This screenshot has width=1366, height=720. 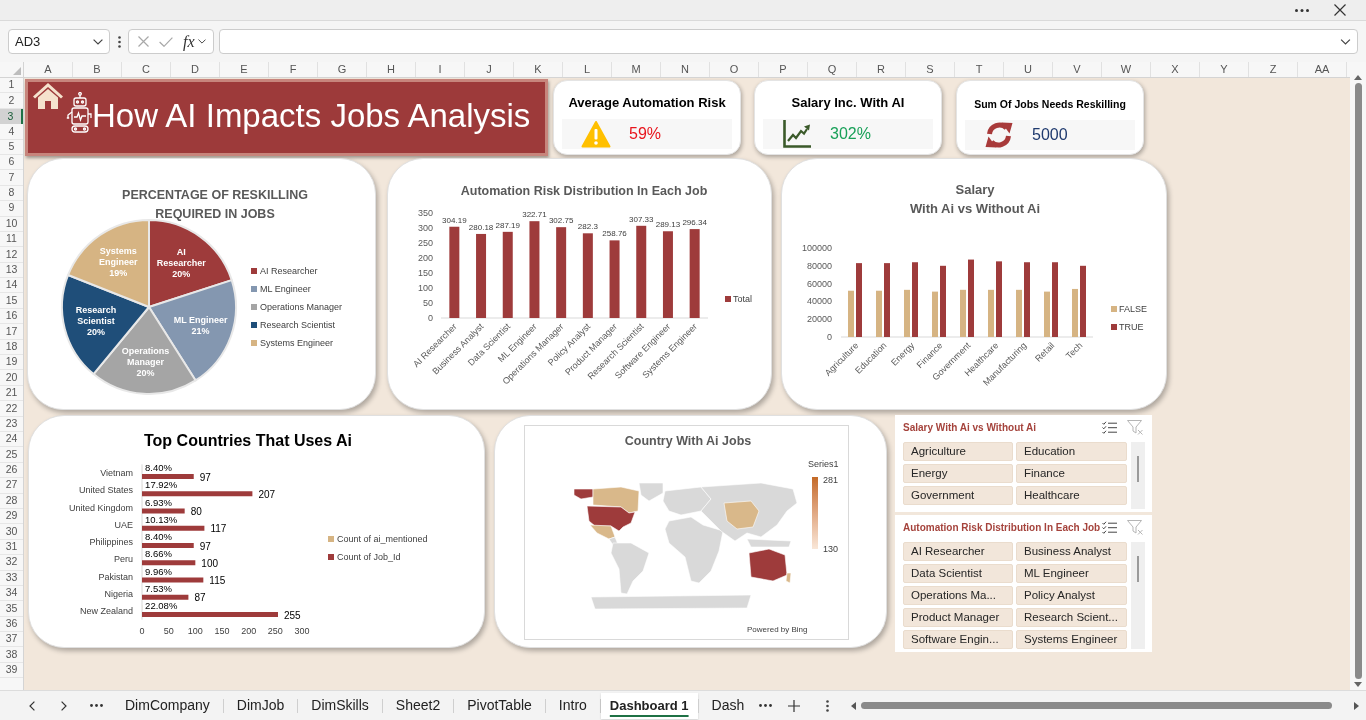 I want to click on row-header: 15, so click(x=11, y=301).